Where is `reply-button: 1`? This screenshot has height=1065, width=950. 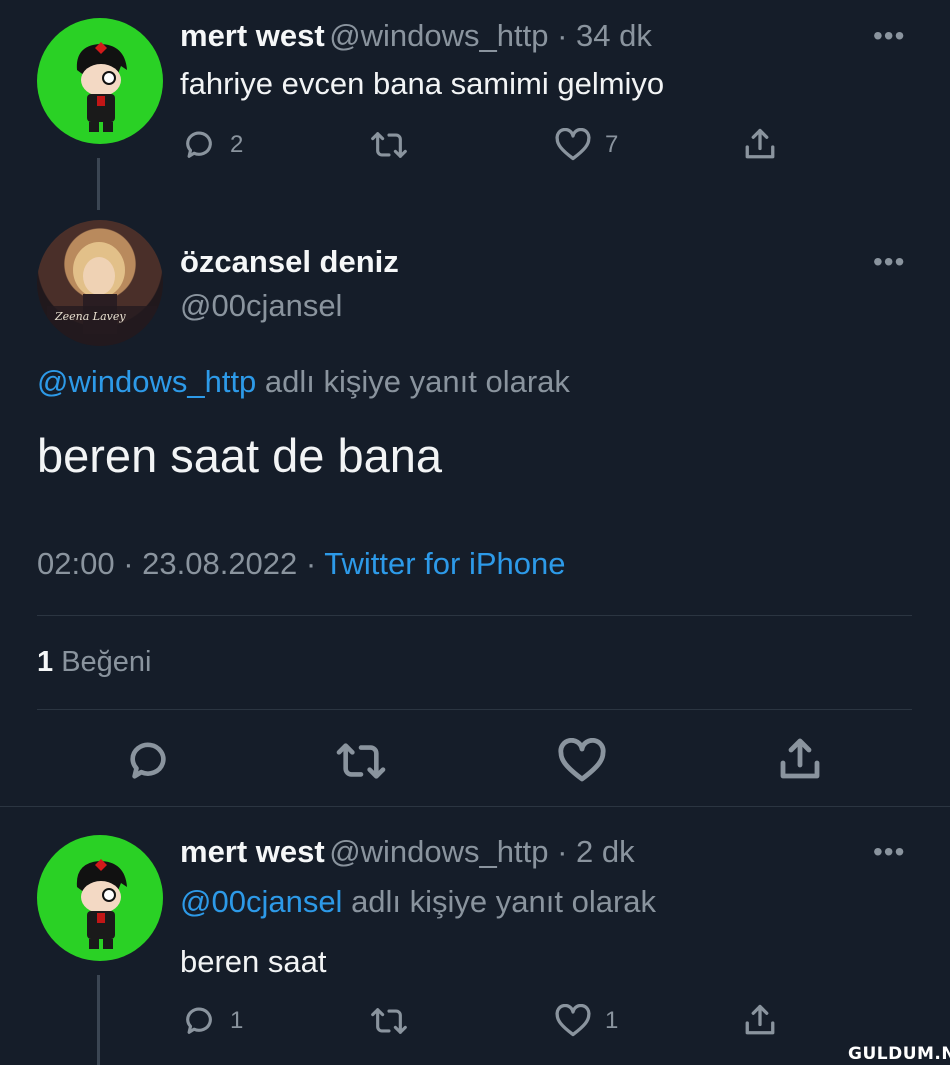 reply-button: 1 is located at coordinates (212, 1021).